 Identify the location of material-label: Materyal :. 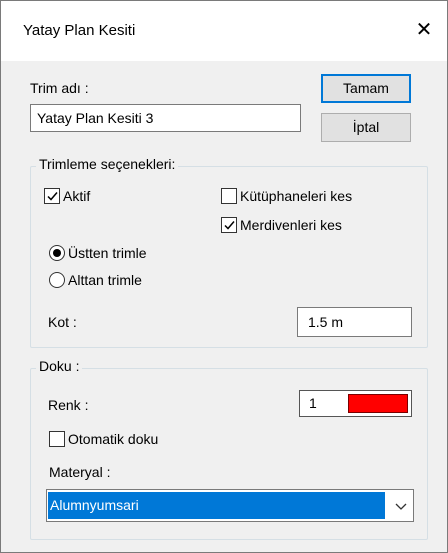
(80, 472).